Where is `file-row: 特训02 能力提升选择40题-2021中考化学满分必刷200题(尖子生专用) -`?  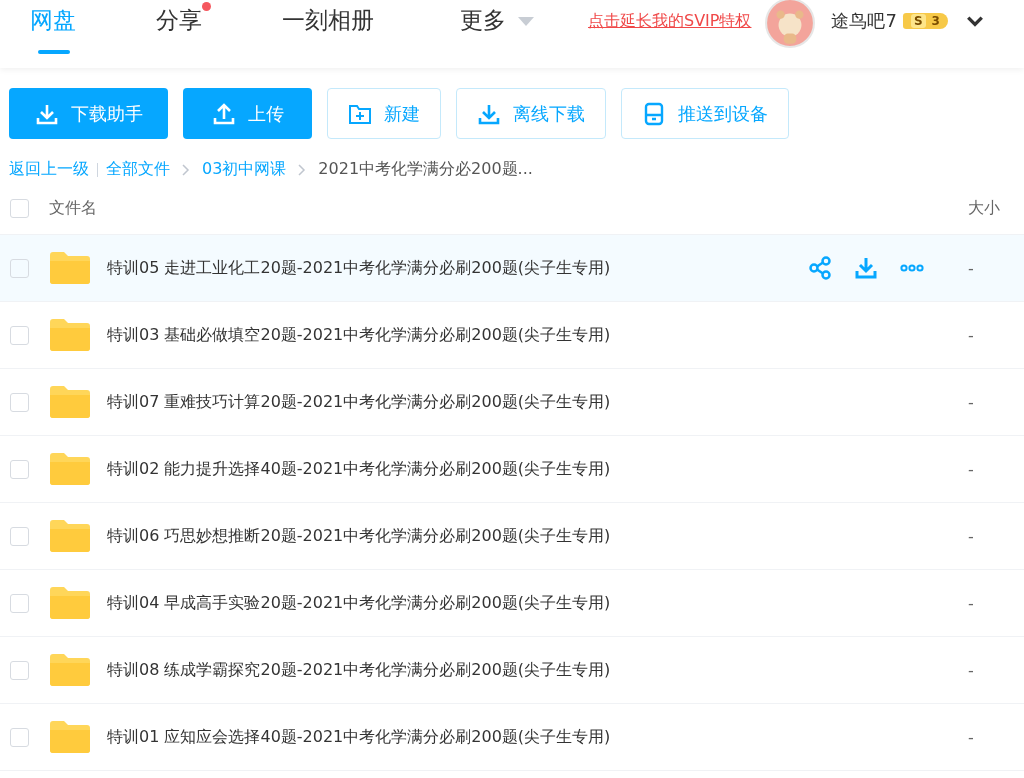 file-row: 特训02 能力提升选择40题-2021中考化学满分必刷200题(尖子生专用) - is located at coordinates (512, 469).